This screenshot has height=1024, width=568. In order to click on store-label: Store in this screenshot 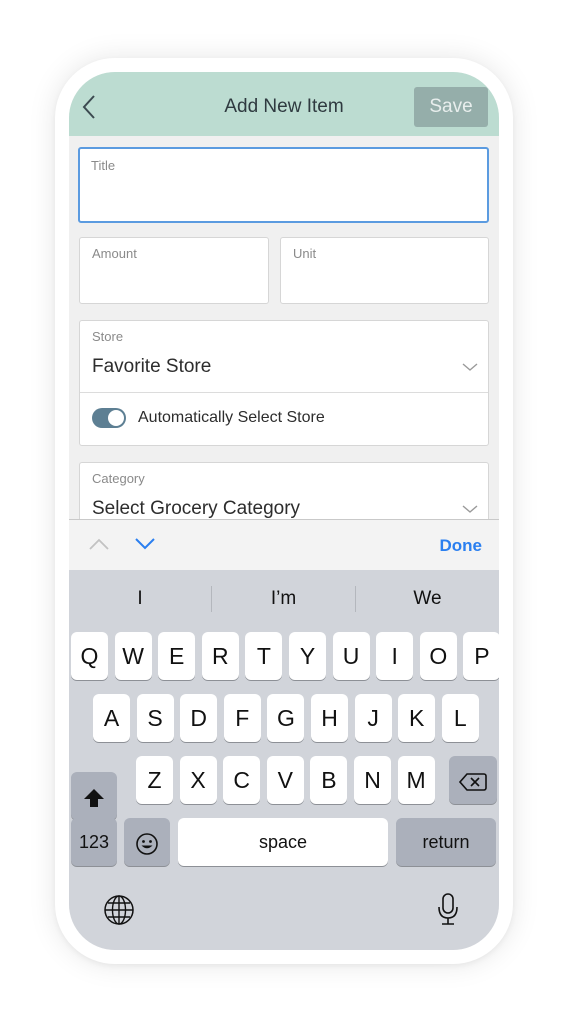, I will do `click(108, 336)`.